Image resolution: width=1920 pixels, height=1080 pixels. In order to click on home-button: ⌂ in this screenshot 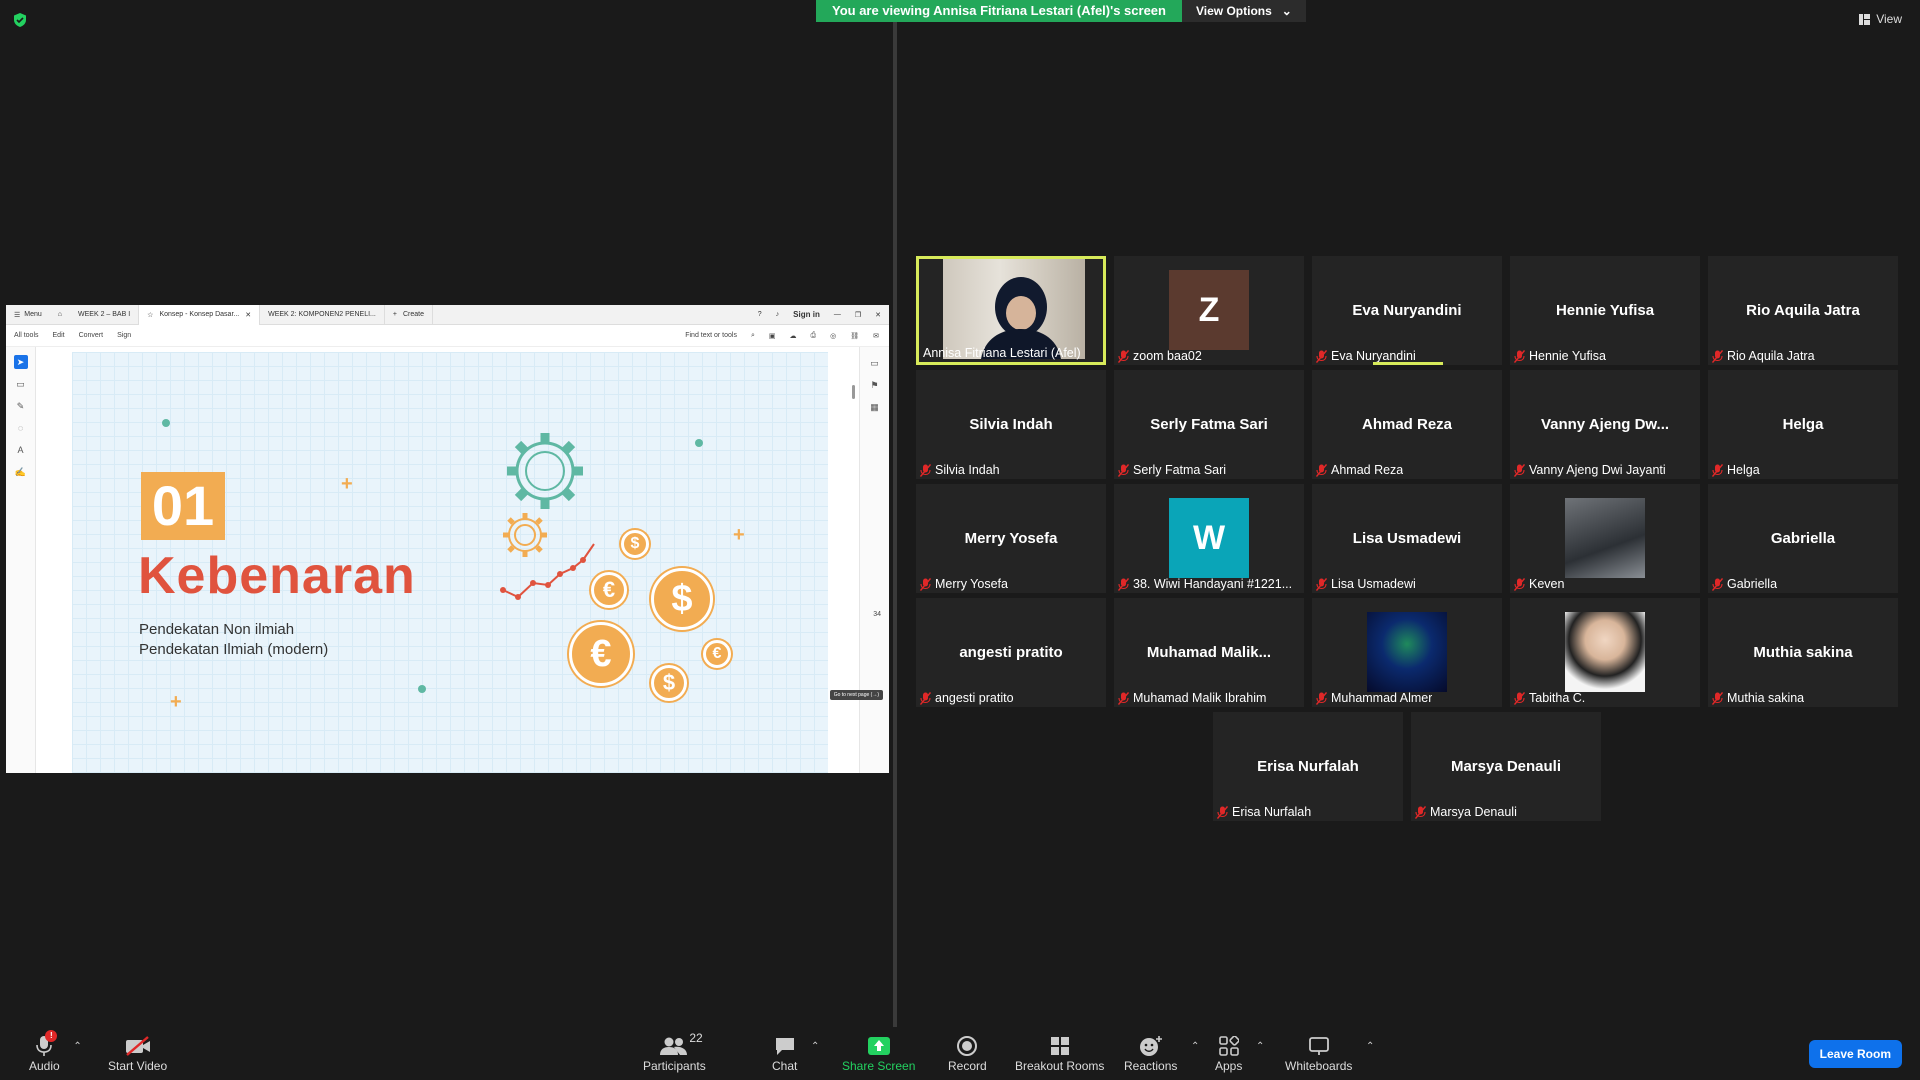, I will do `click(60, 315)`.